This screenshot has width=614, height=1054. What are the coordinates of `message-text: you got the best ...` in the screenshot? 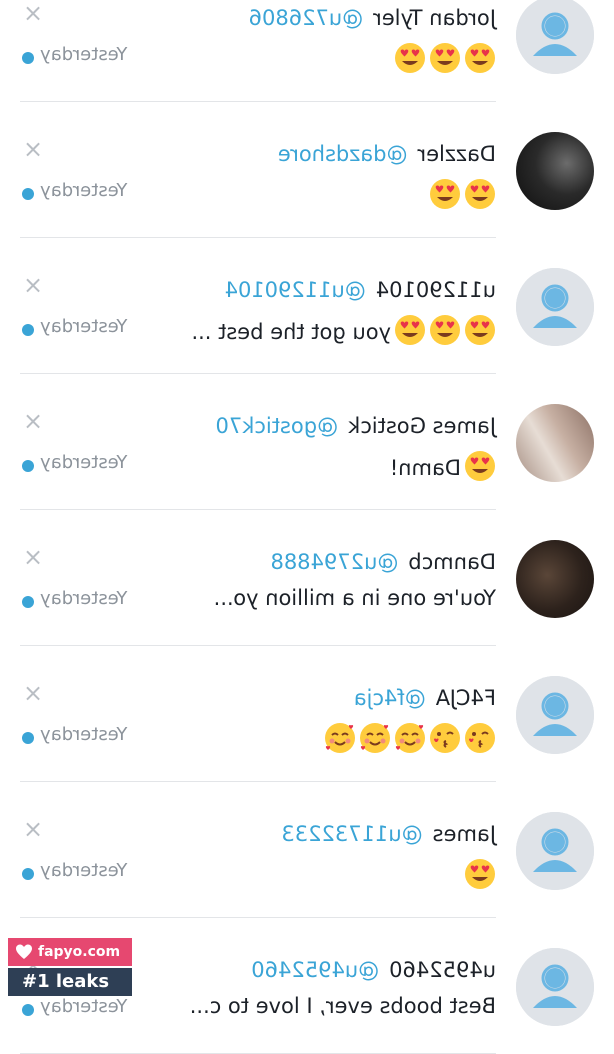 It's located at (291, 332).